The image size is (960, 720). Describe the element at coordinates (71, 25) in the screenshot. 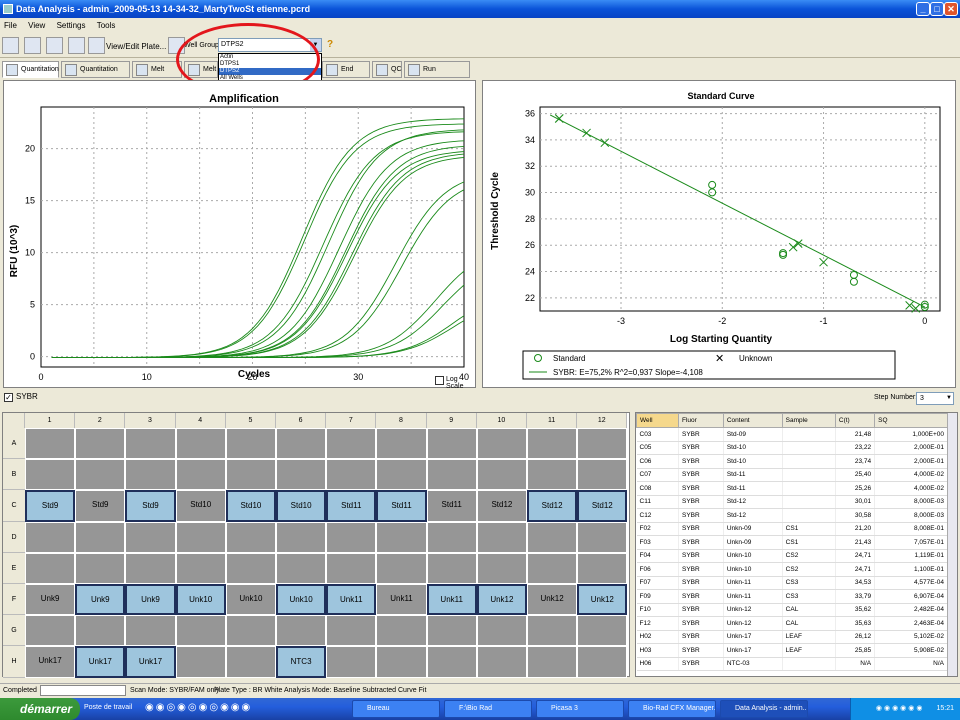

I see `menu-settings: Settings` at that location.